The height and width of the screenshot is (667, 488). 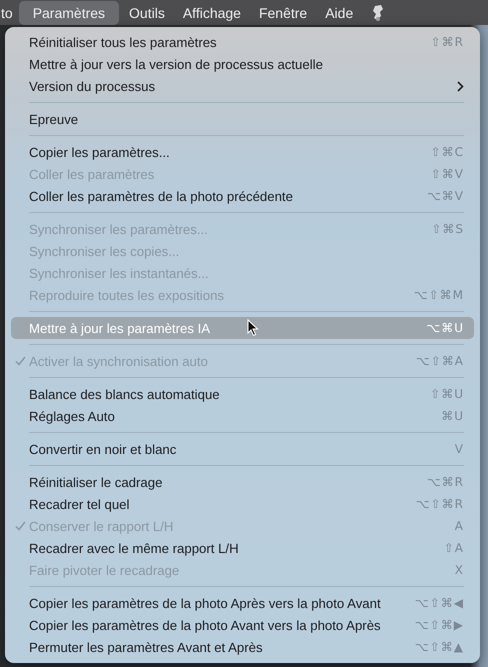 What do you see at coordinates (8, 12) in the screenshot?
I see `menu-bar-item: to` at bounding box center [8, 12].